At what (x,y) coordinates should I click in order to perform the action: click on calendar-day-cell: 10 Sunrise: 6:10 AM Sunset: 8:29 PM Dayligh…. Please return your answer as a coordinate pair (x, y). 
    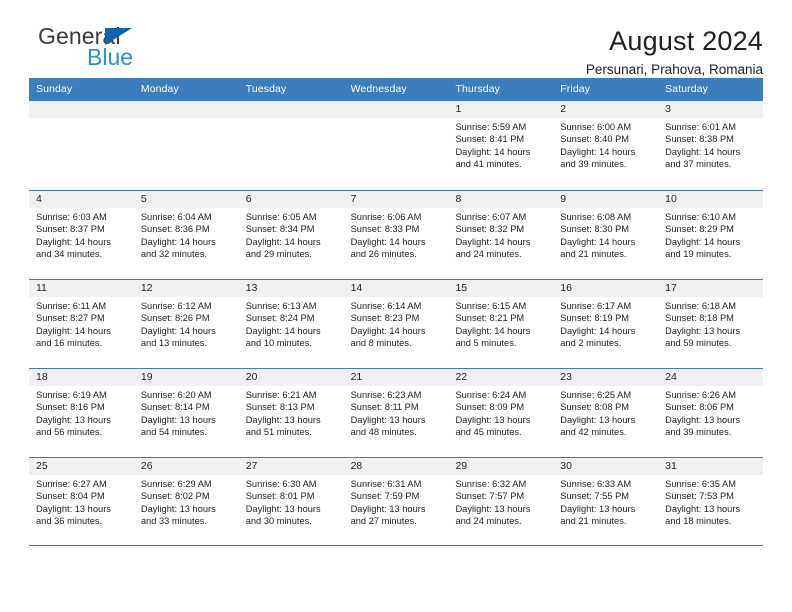
    Looking at the image, I should click on (711, 235).